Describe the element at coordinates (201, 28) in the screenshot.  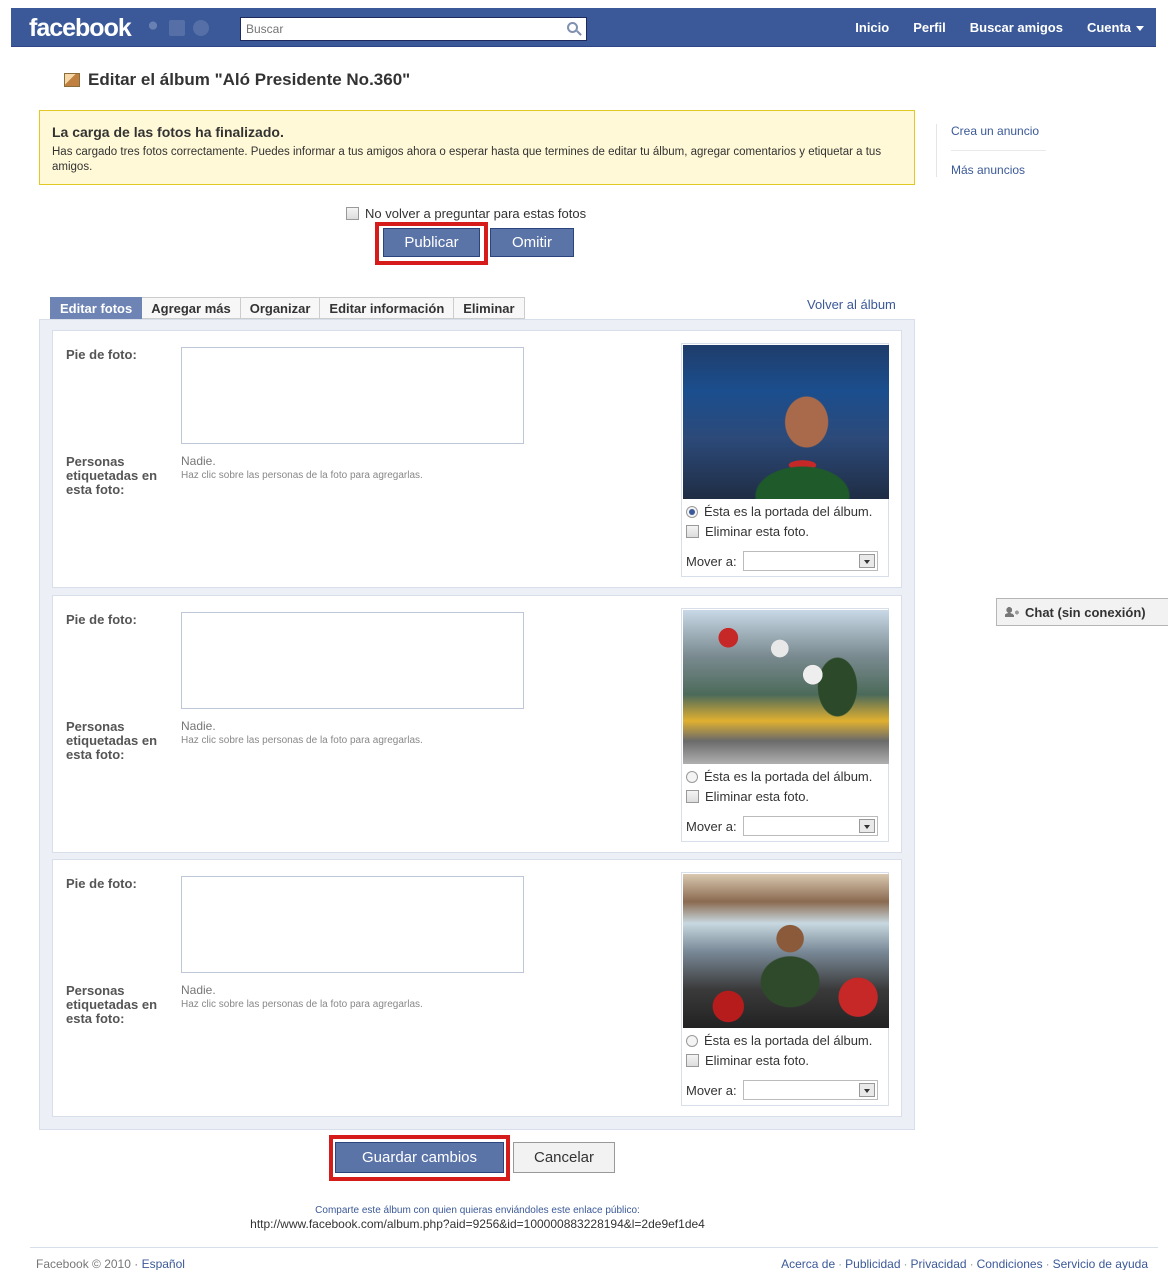
I see `notifications-icon` at that location.